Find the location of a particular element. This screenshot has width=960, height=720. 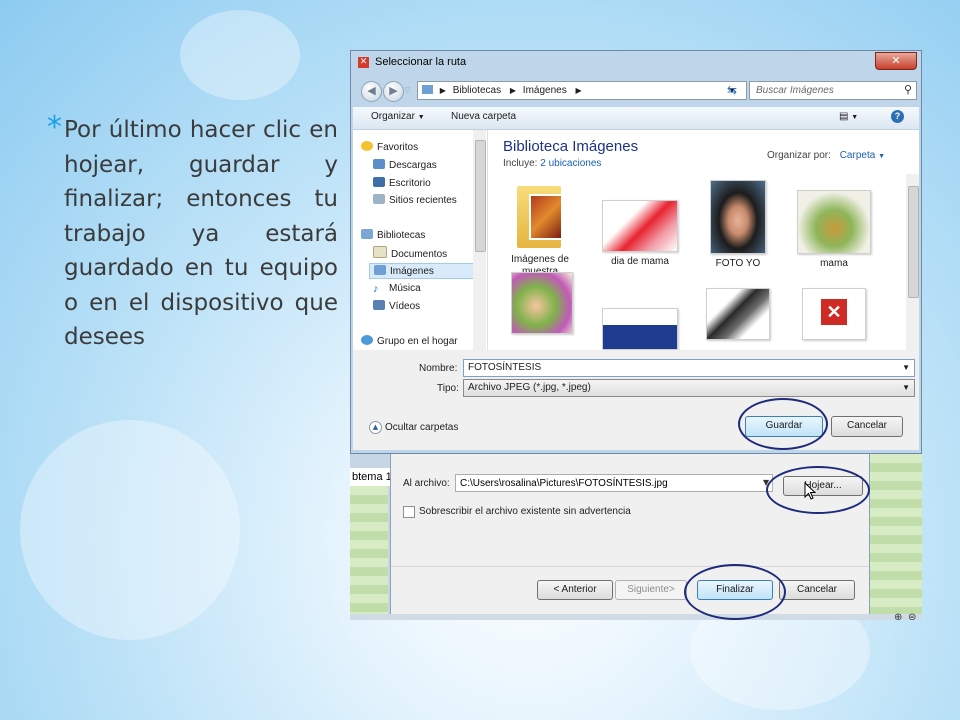

video-icon is located at coordinates (379, 305).